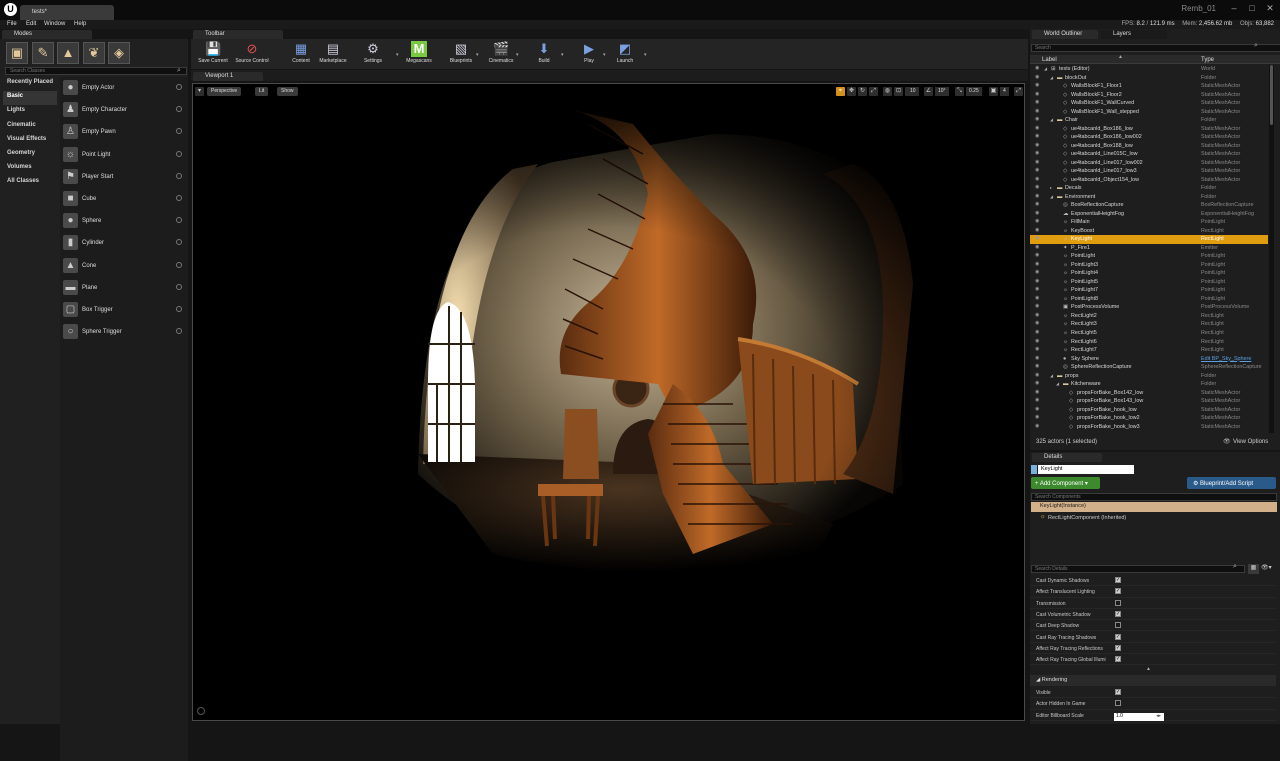  Describe the element at coordinates (54, 24) in the screenshot. I see `menu-window: Window` at that location.